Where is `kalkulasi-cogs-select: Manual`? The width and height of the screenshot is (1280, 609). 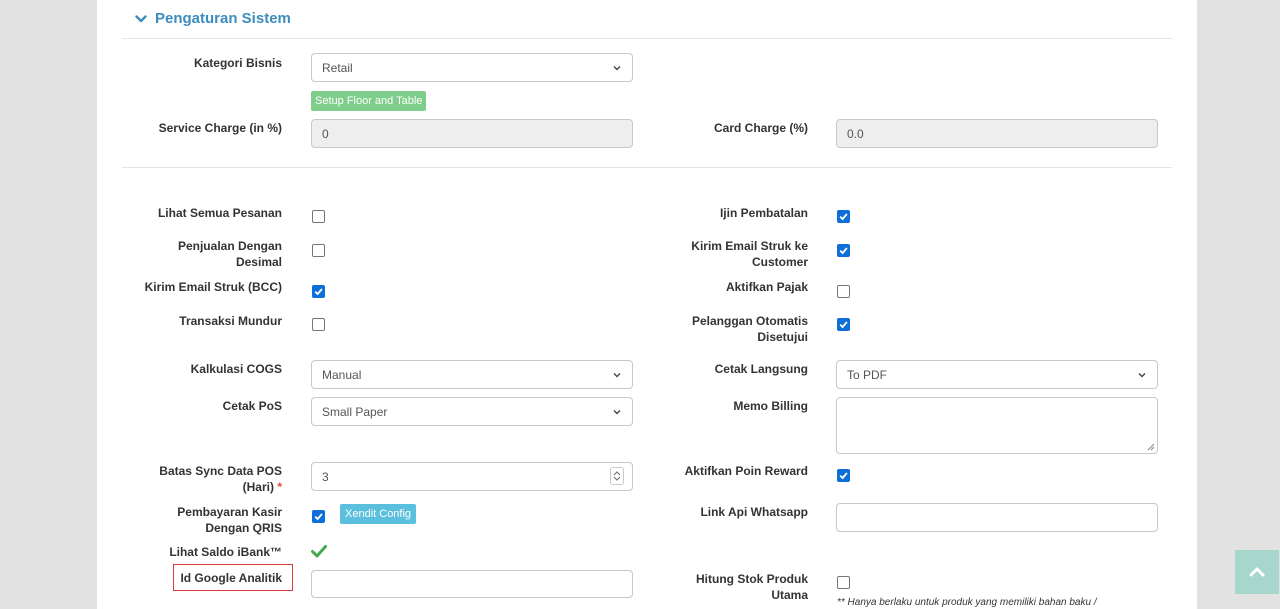 kalkulasi-cogs-select: Manual is located at coordinates (472, 374).